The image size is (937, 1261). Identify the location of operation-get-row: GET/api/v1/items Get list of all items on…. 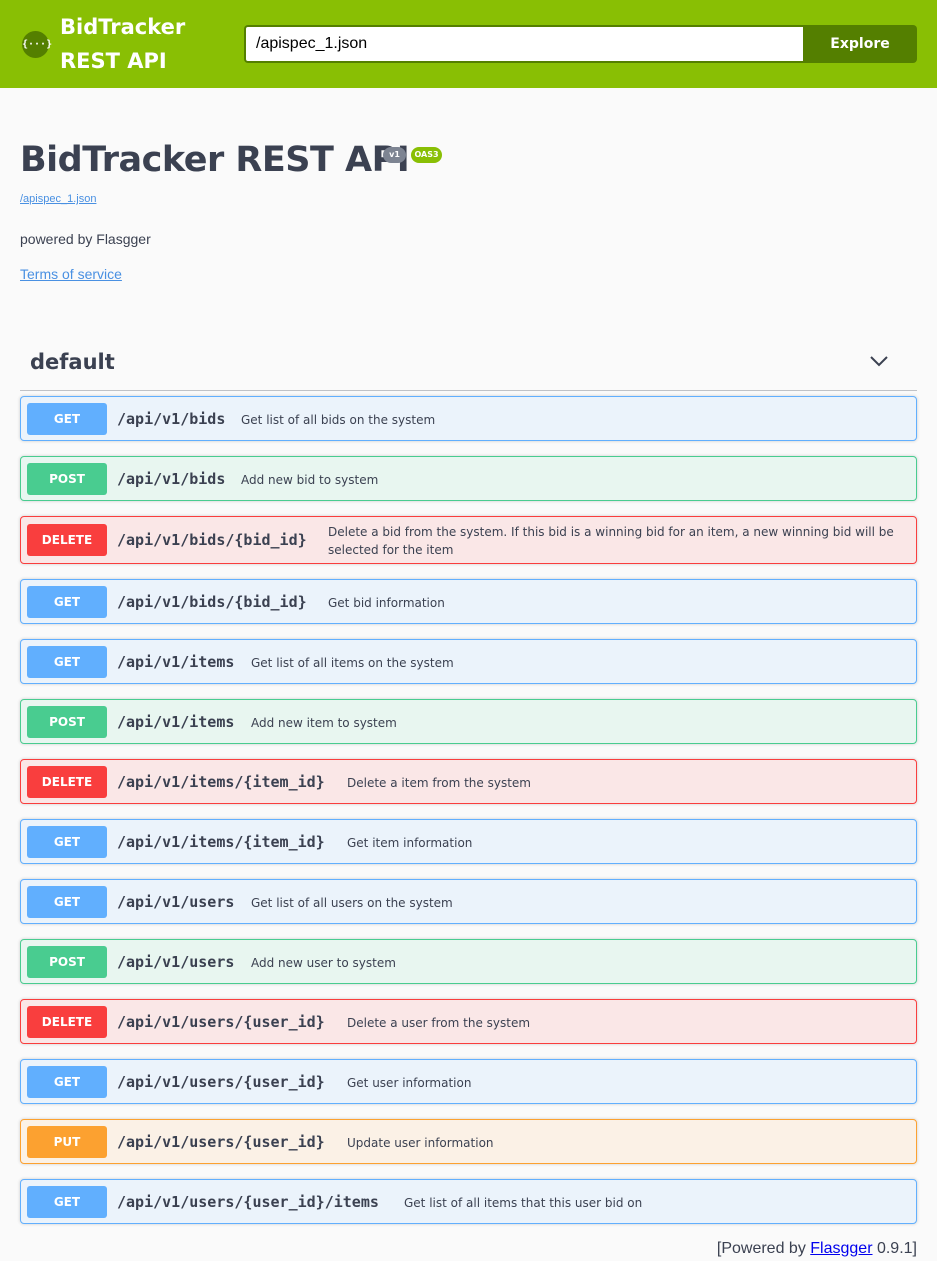
(468, 661).